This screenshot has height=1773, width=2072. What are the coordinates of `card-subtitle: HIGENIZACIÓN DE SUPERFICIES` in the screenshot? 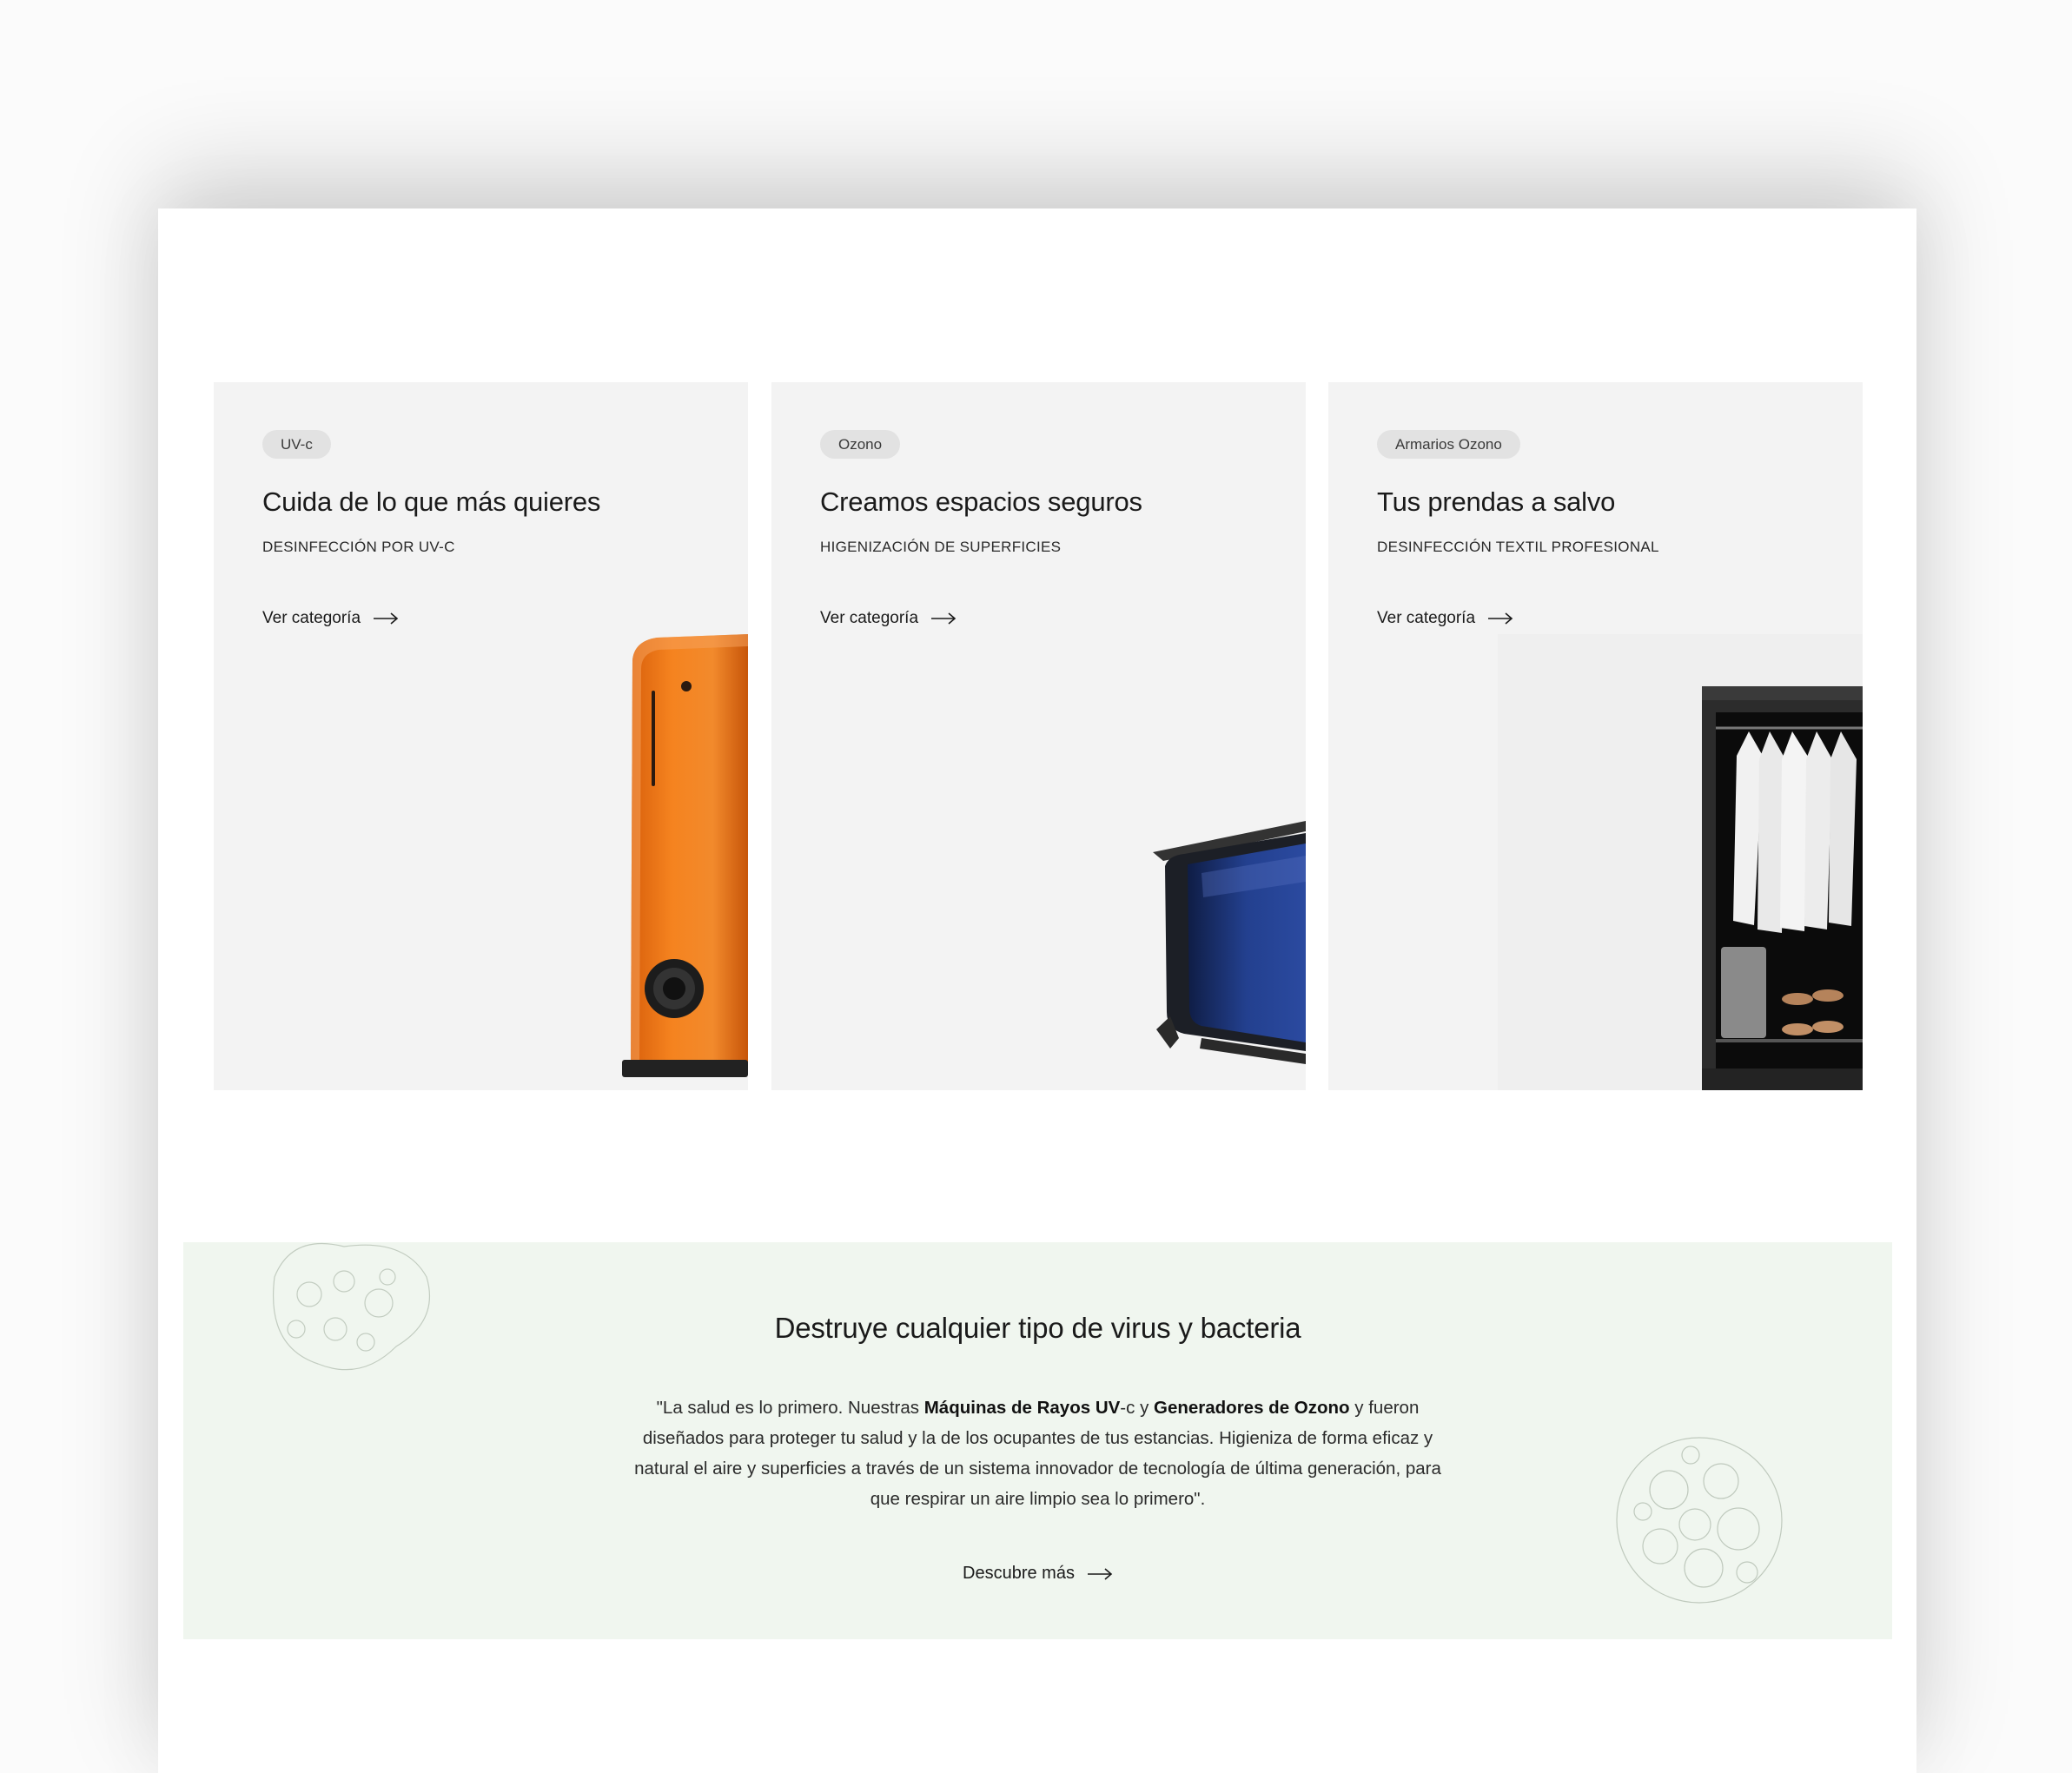 It's located at (941, 547).